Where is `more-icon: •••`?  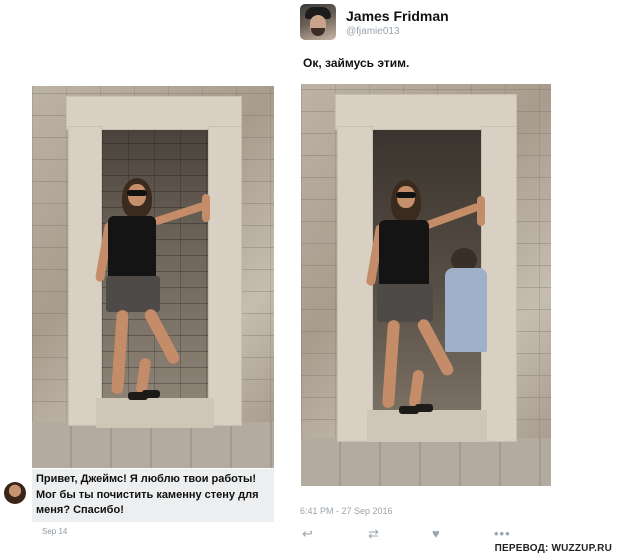
more-icon: ••• is located at coordinates (502, 534).